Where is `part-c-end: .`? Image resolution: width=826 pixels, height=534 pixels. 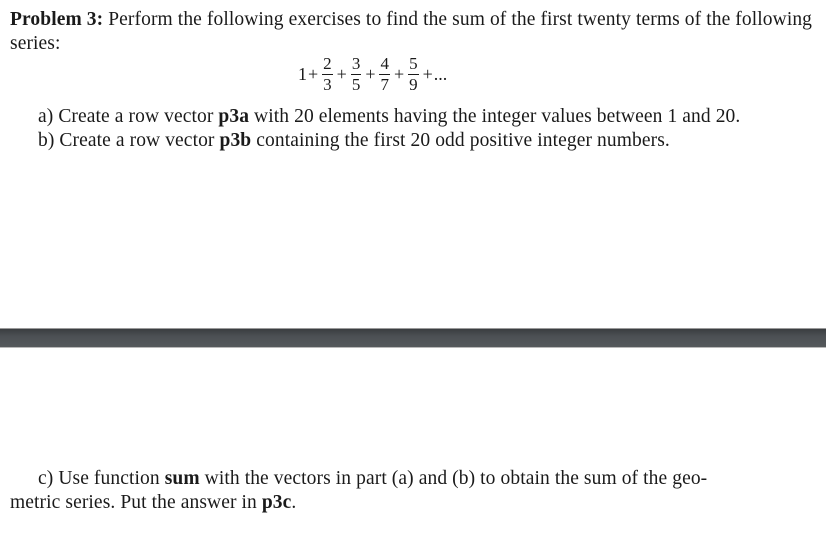
part-c-end: . is located at coordinates (294, 502).